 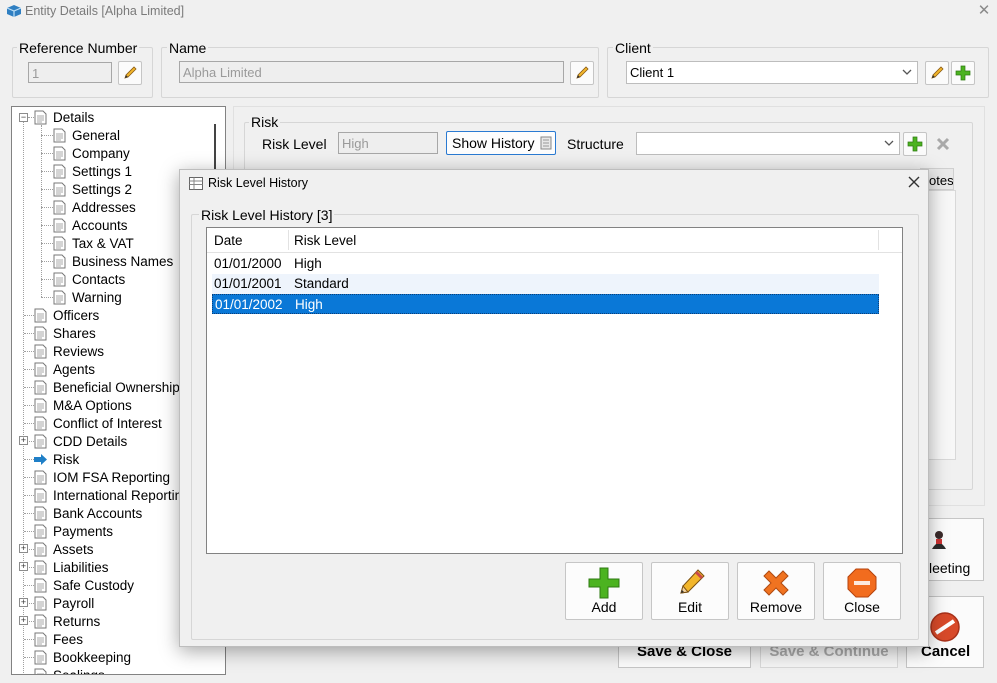 What do you see at coordinates (768, 143) in the screenshot?
I see `structure-select` at bounding box center [768, 143].